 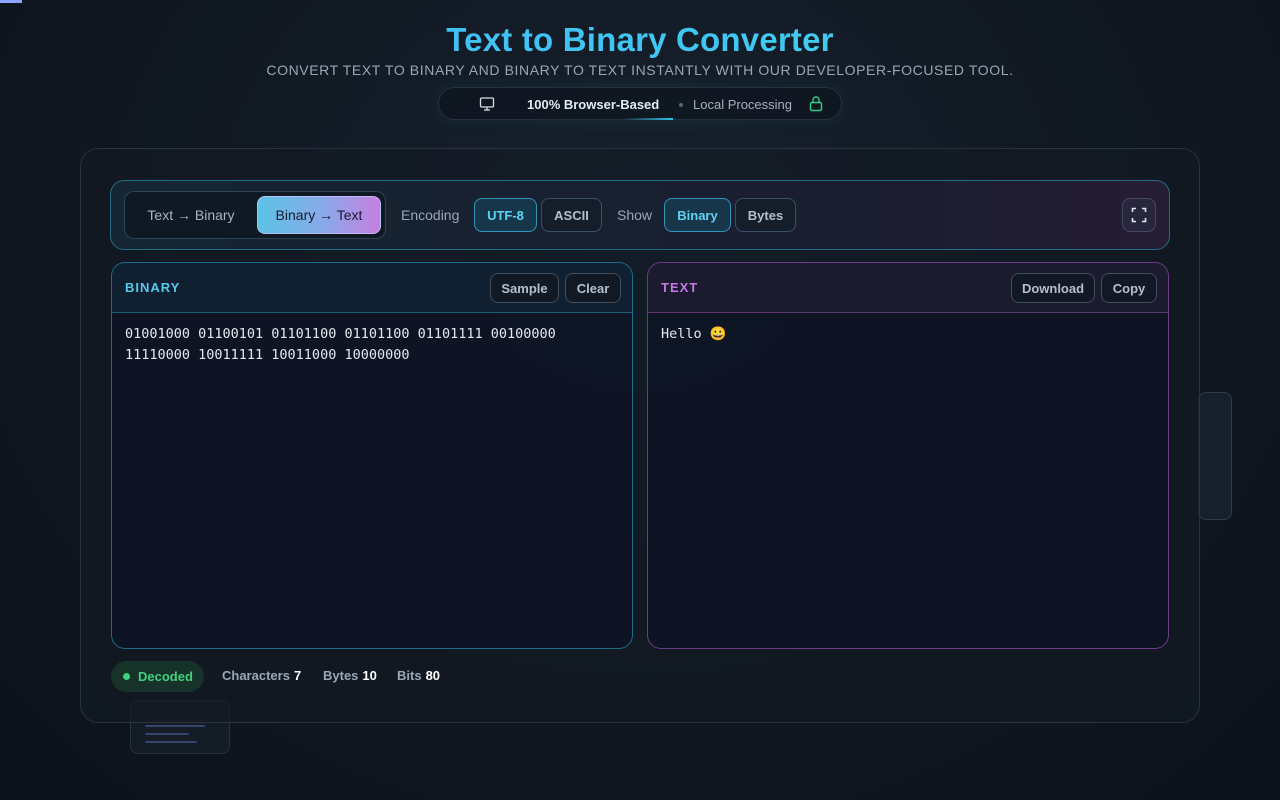 I want to click on characters-count: 7, so click(x=297, y=675).